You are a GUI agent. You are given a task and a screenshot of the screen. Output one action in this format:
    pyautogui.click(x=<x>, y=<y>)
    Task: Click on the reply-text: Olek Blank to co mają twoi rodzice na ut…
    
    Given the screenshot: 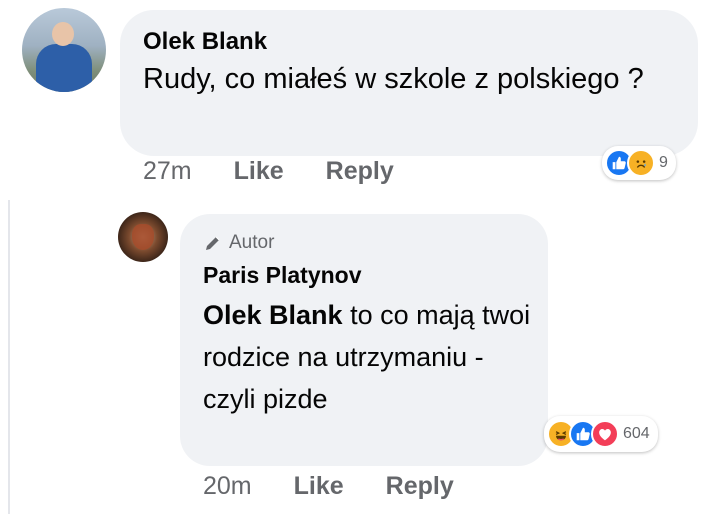 What is the action you would take?
    pyautogui.click(x=373, y=357)
    